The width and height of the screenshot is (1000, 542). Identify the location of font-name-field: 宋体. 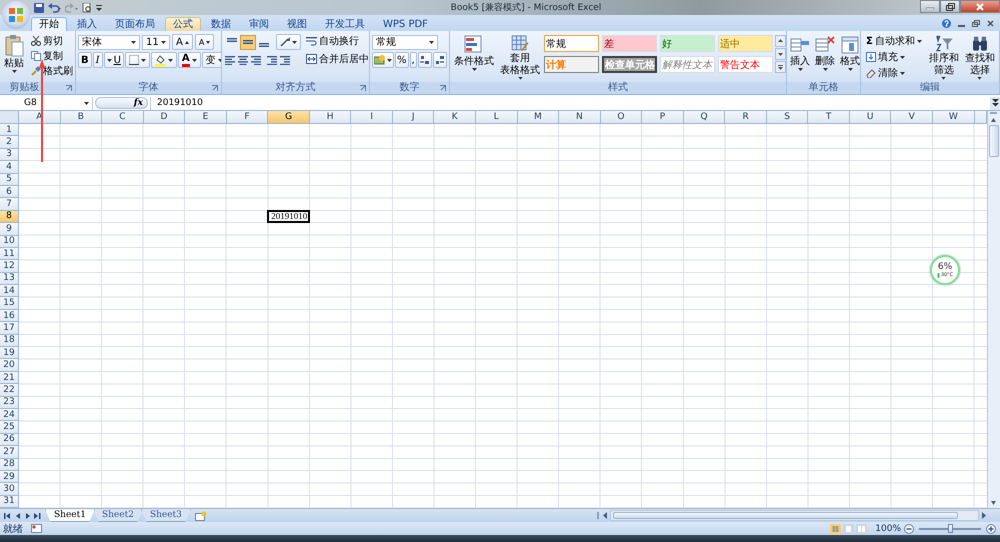
(109, 42).